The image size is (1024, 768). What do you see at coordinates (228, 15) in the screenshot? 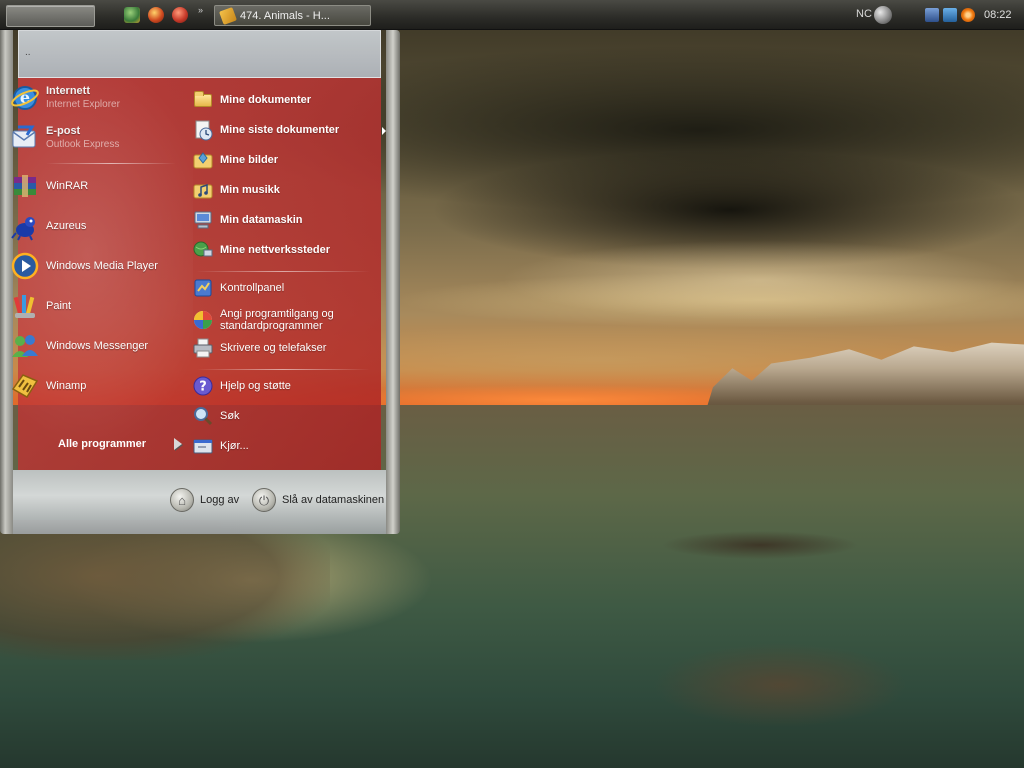
I see `winamp-task-icon` at bounding box center [228, 15].